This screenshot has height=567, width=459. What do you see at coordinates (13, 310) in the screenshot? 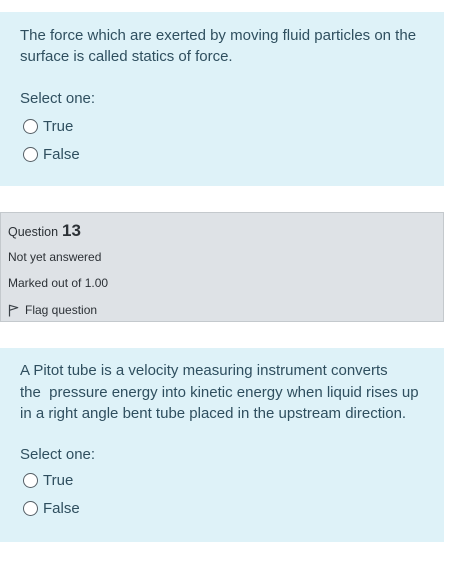
I see `flag-outline-icon` at bounding box center [13, 310].